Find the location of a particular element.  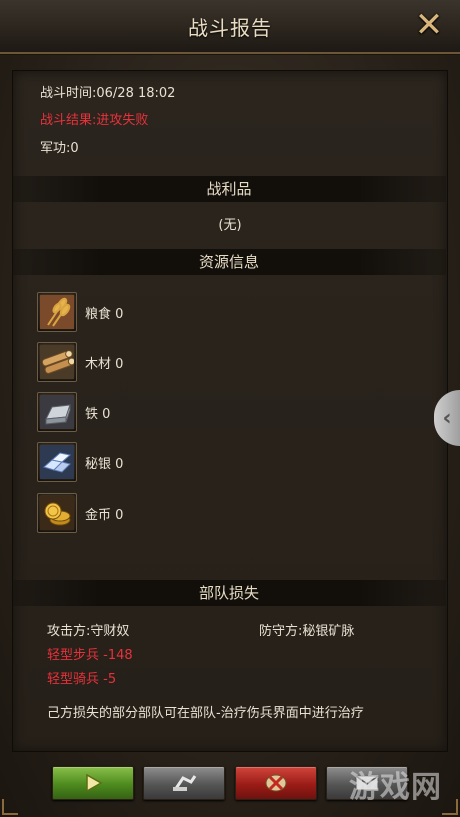

spoils-value: (无) is located at coordinates (230, 225).